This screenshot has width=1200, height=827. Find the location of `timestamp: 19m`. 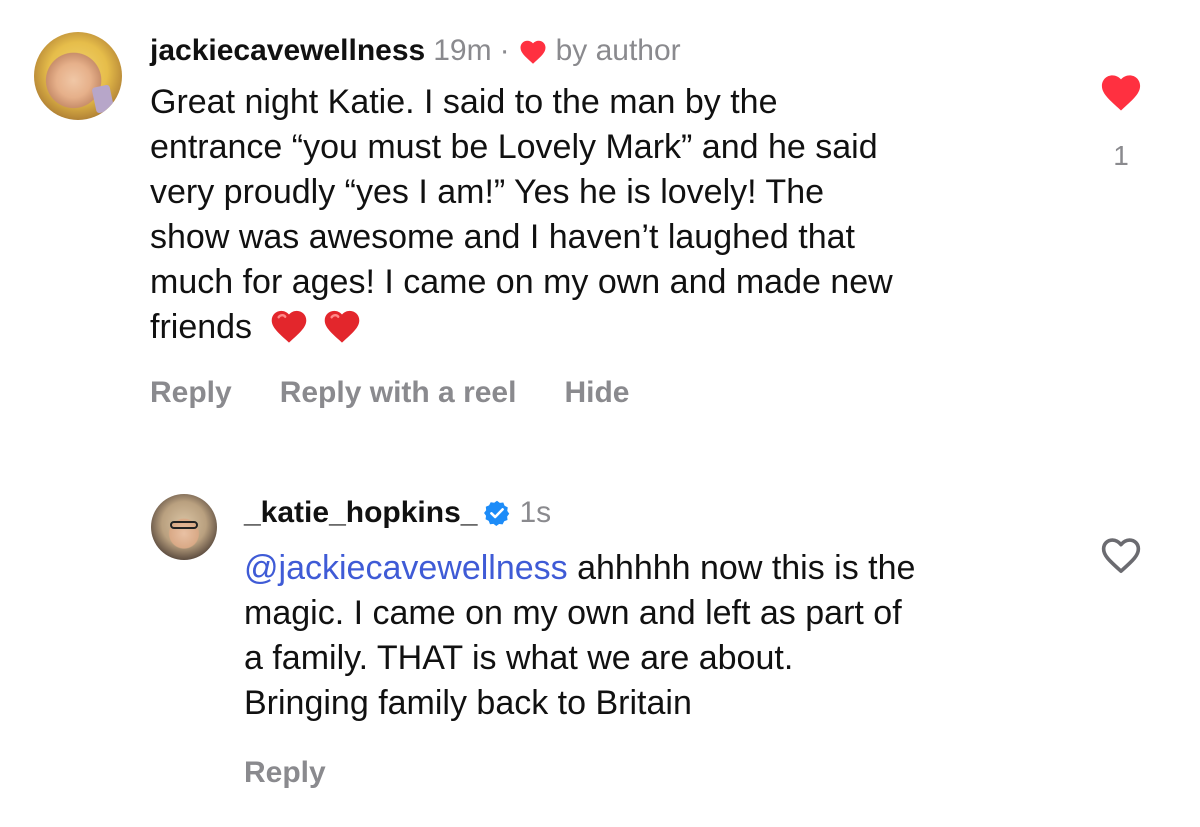

timestamp: 19m is located at coordinates (462, 50).